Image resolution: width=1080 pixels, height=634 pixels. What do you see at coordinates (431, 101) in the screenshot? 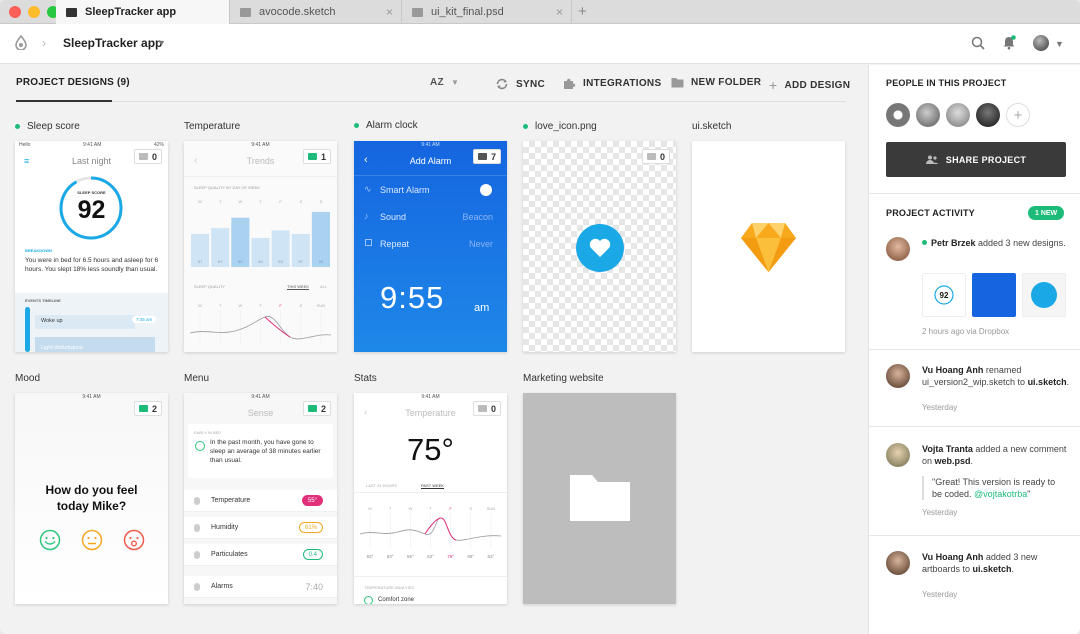
I see `header-divider` at bounding box center [431, 101].